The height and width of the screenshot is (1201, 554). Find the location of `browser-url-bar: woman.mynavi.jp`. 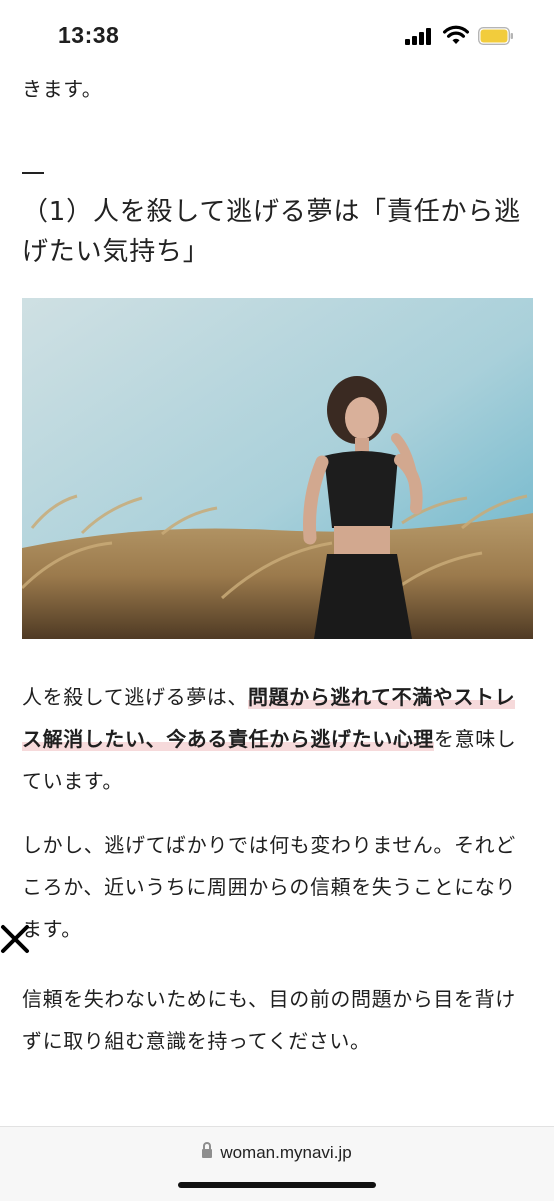

browser-url-bar: woman.mynavi.jp is located at coordinates (277, 1163).